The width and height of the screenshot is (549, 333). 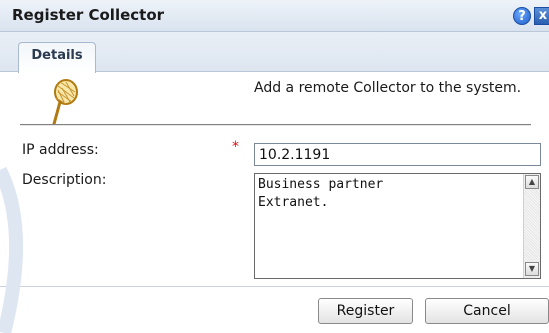 I want to click on tab-details: Details, so click(x=57, y=57).